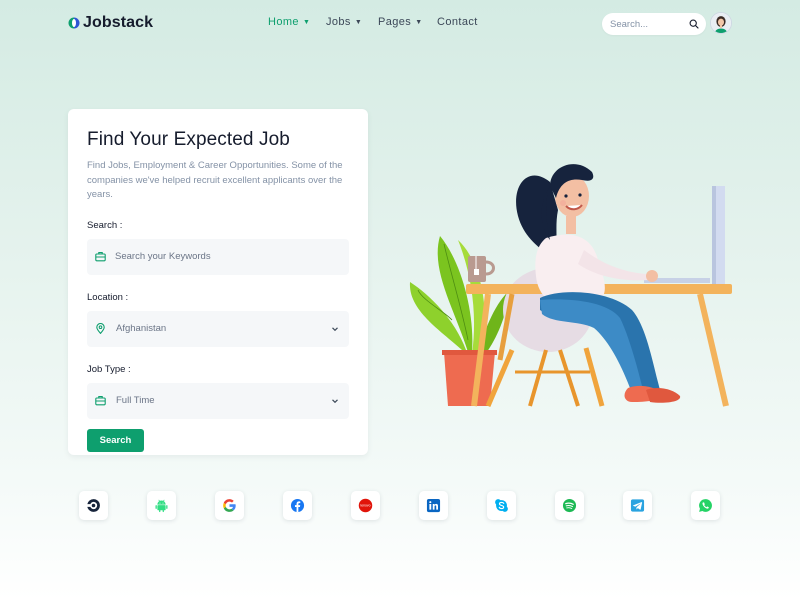  Describe the element at coordinates (227, 256) in the screenshot. I see `keyword-input` at that location.